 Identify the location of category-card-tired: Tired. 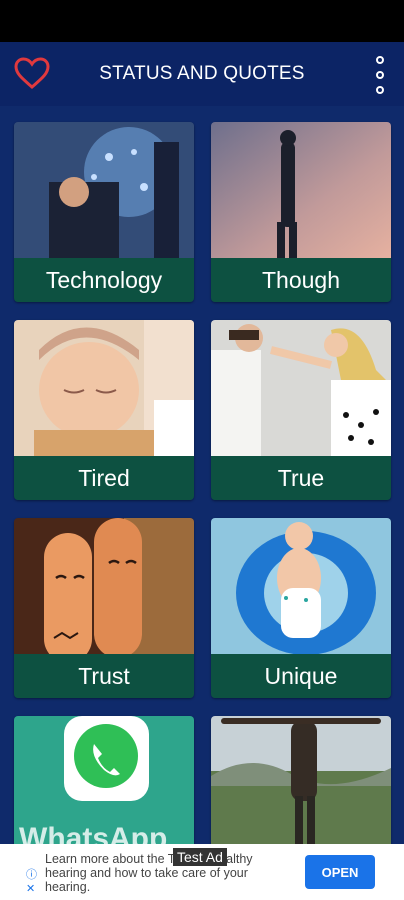
(104, 410).